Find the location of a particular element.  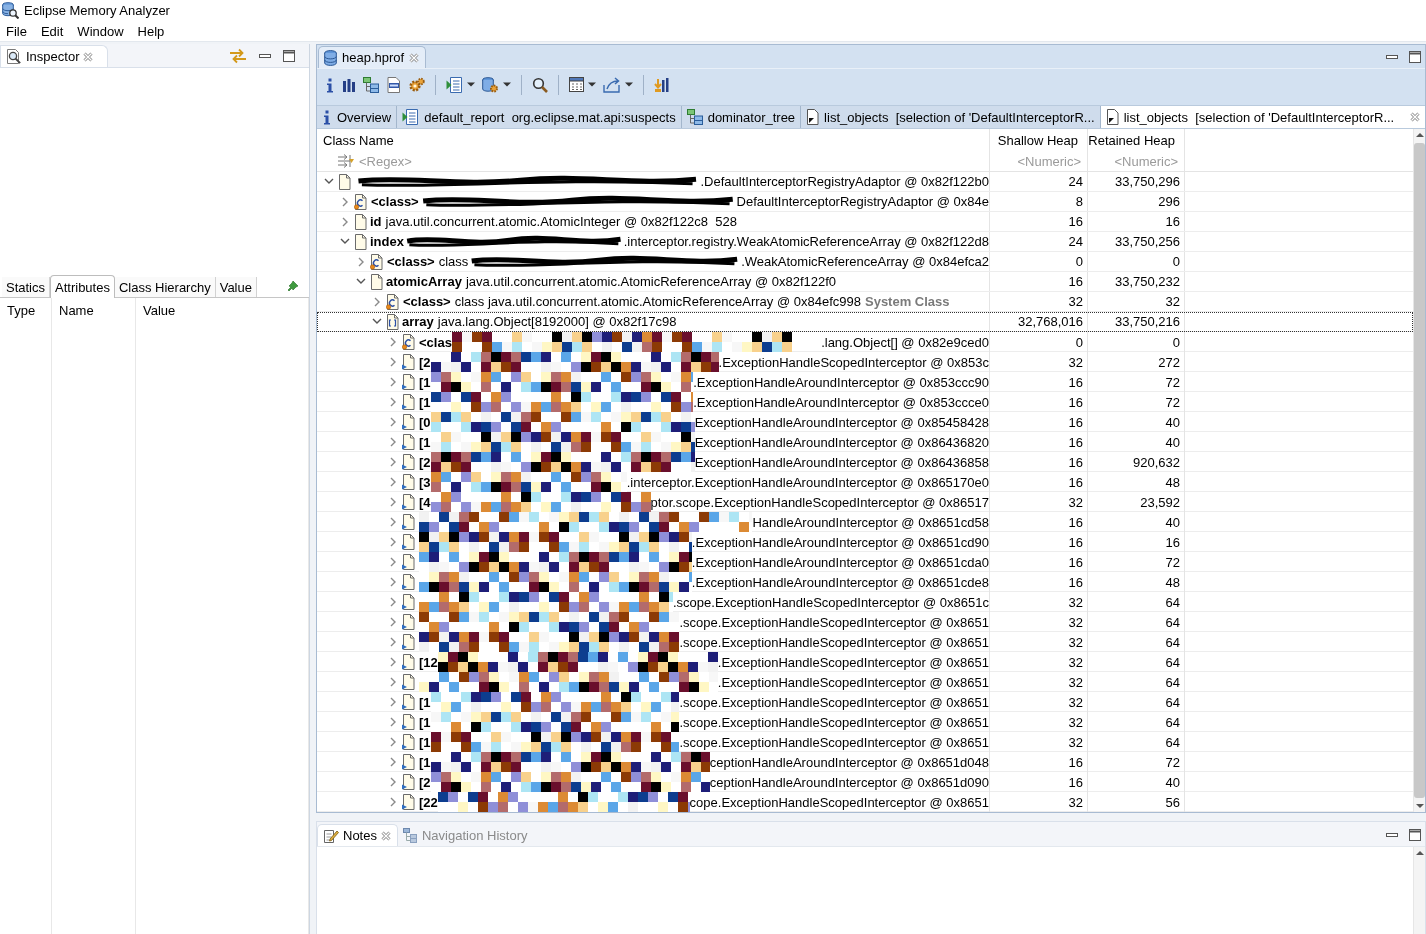

menu-item: File is located at coordinates (16, 31).